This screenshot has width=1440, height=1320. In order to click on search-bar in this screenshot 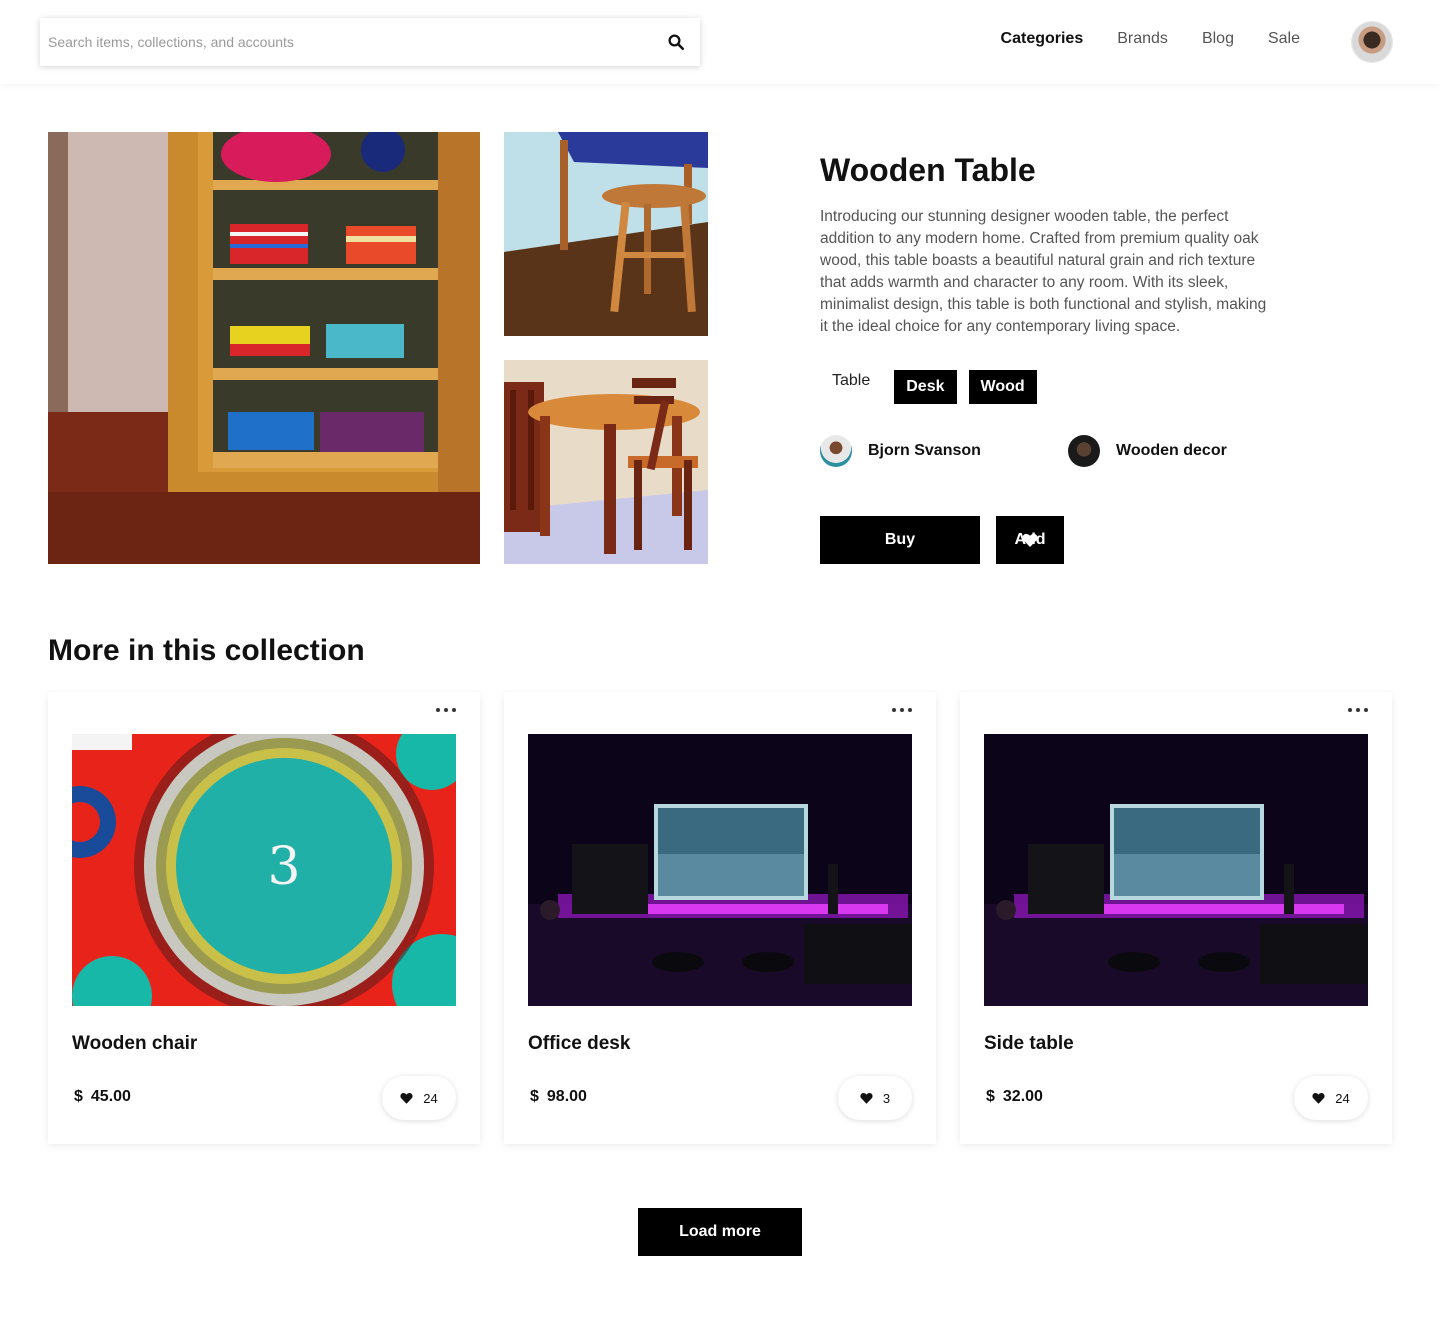, I will do `click(370, 42)`.